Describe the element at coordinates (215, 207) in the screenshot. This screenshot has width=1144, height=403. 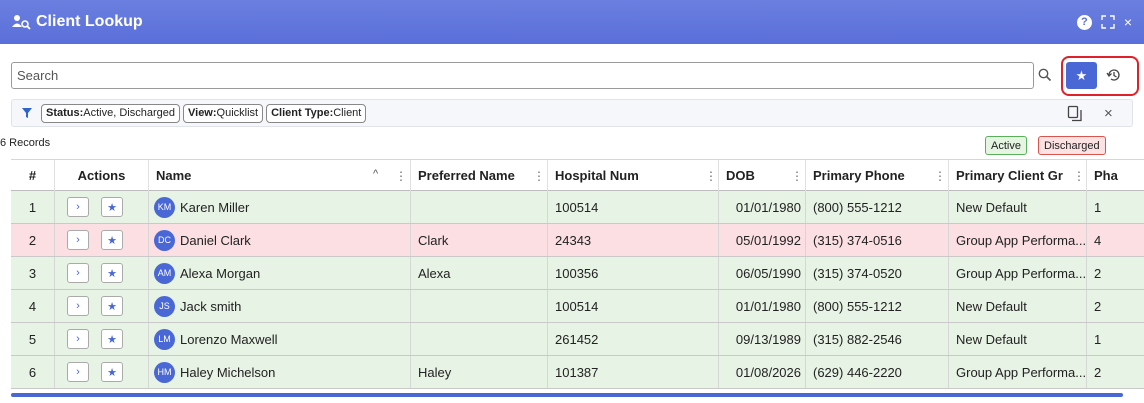
I see `client-name: Karen Miller` at that location.